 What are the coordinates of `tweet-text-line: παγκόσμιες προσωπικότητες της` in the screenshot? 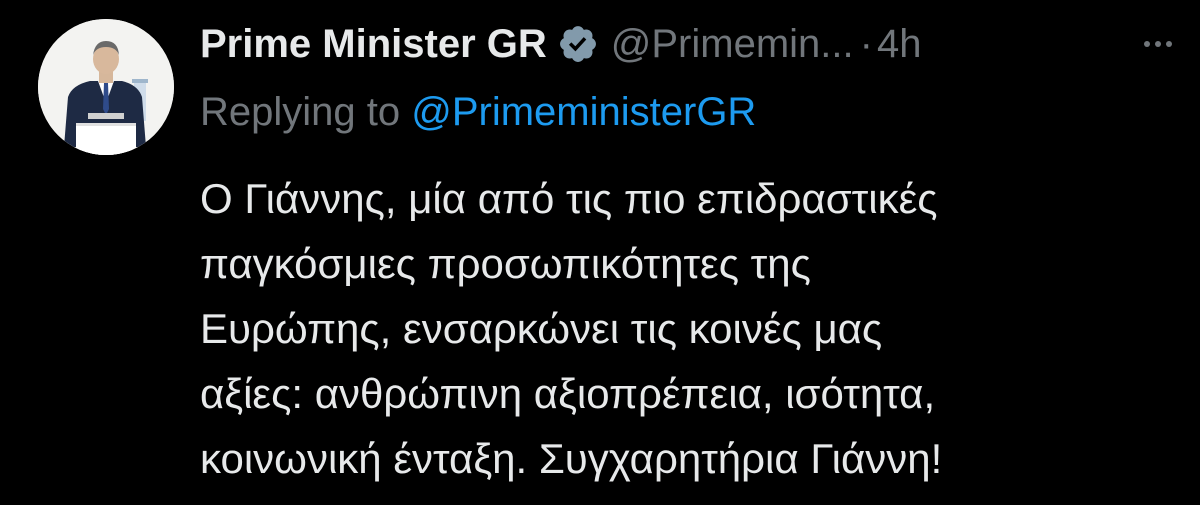 It's located at (505, 263).